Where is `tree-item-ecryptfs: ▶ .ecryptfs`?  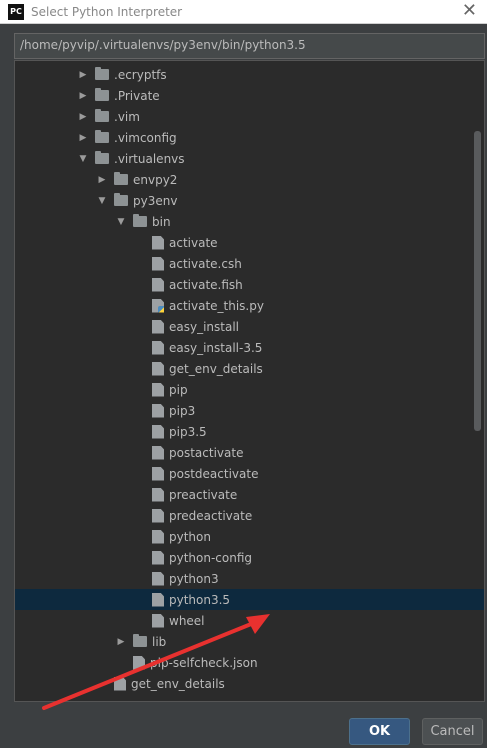
tree-item-ecryptfs: ▶ .ecryptfs is located at coordinates (249, 74).